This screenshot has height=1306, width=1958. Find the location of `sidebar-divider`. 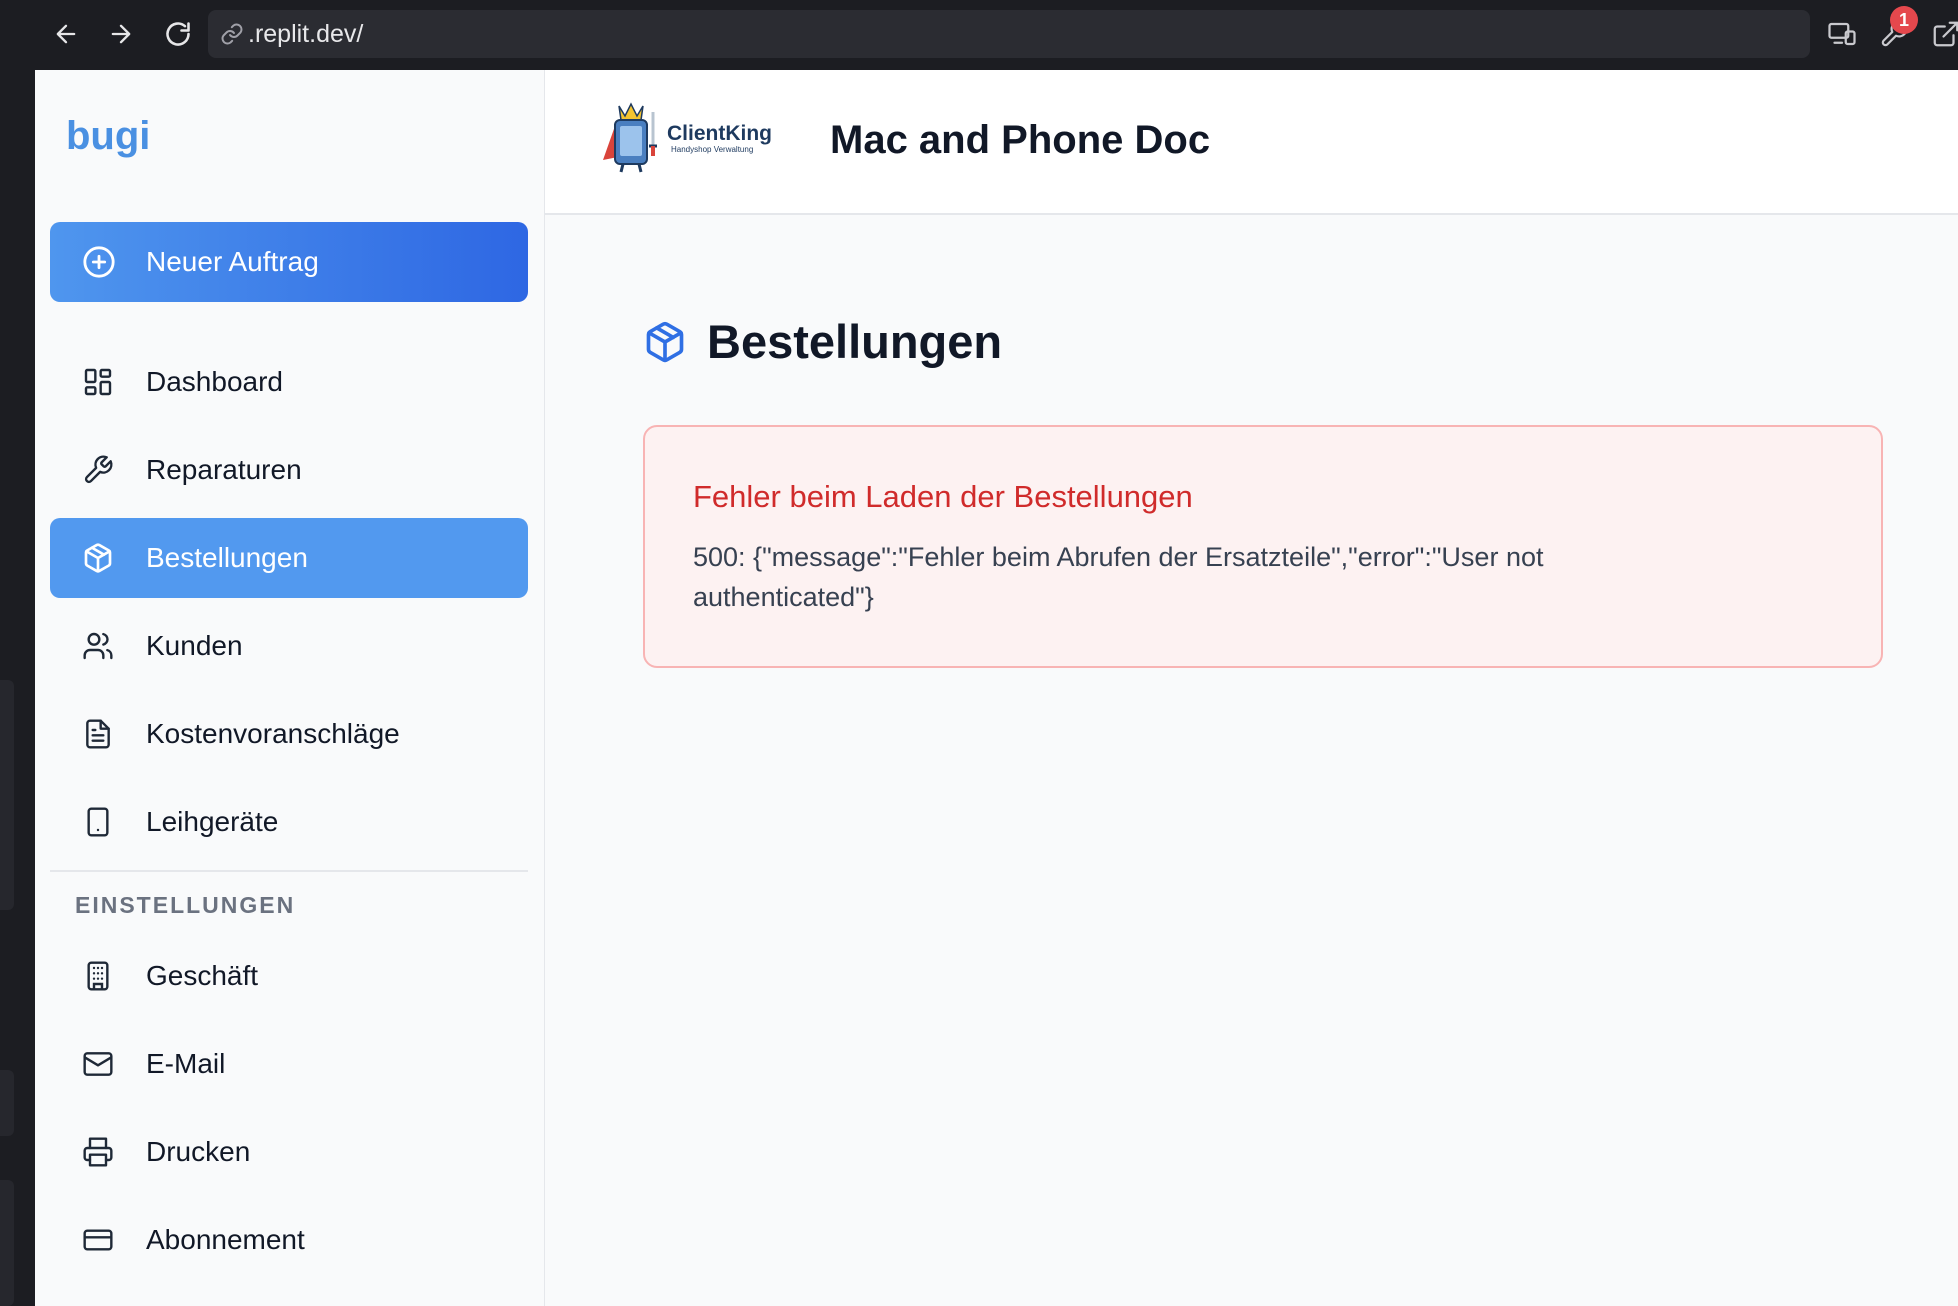

sidebar-divider is located at coordinates (289, 871).